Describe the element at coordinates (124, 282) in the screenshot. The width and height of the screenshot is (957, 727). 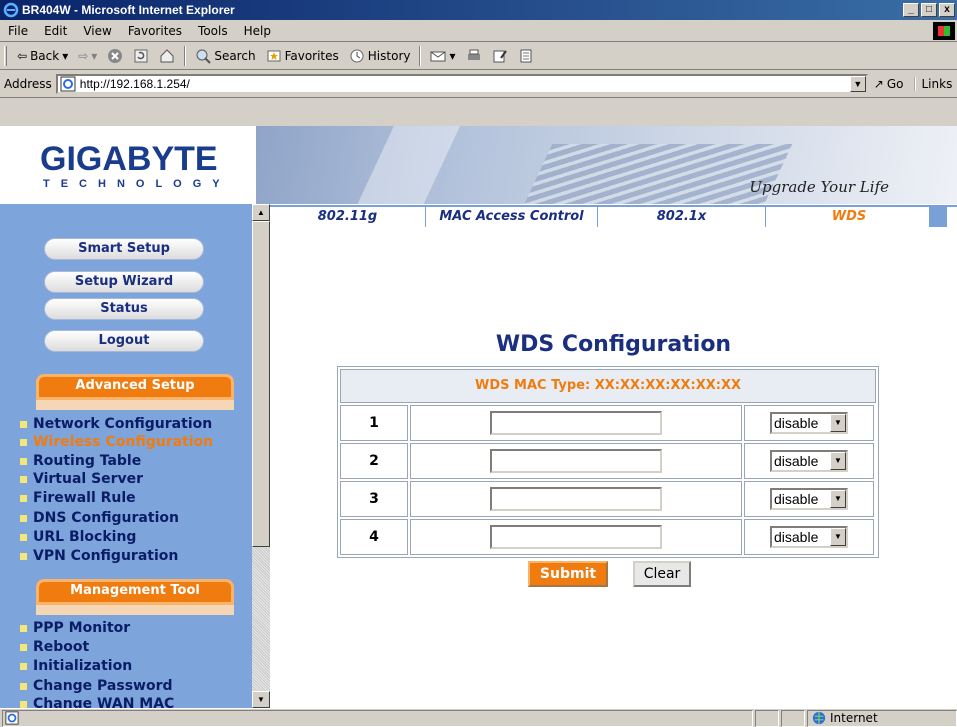
I see `setup-wizard-button: Setup Wizard` at that location.